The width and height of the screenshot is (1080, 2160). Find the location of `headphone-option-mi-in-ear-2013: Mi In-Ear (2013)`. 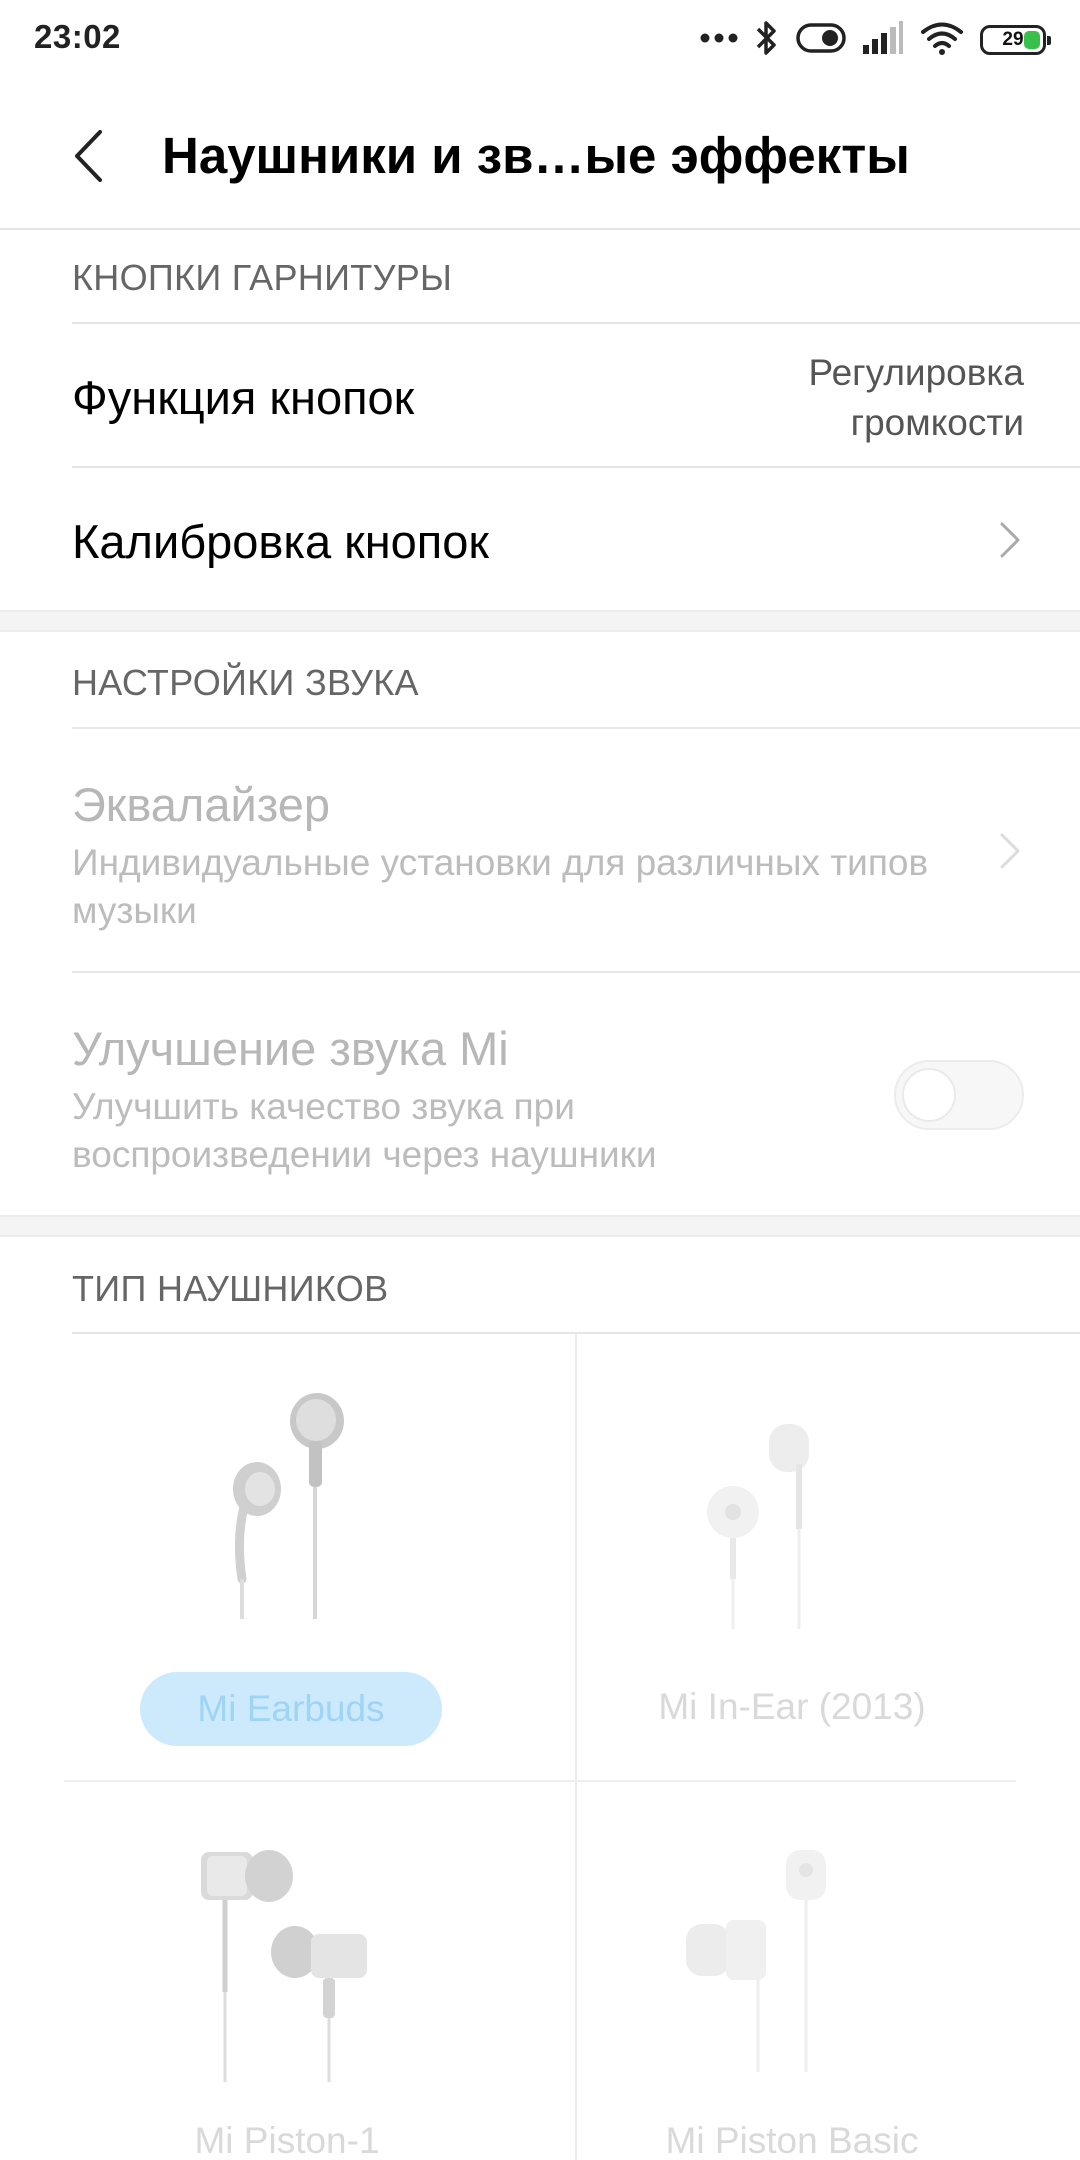

headphone-option-mi-in-ear-2013: Mi In-Ear (2013) is located at coordinates (828, 1557).